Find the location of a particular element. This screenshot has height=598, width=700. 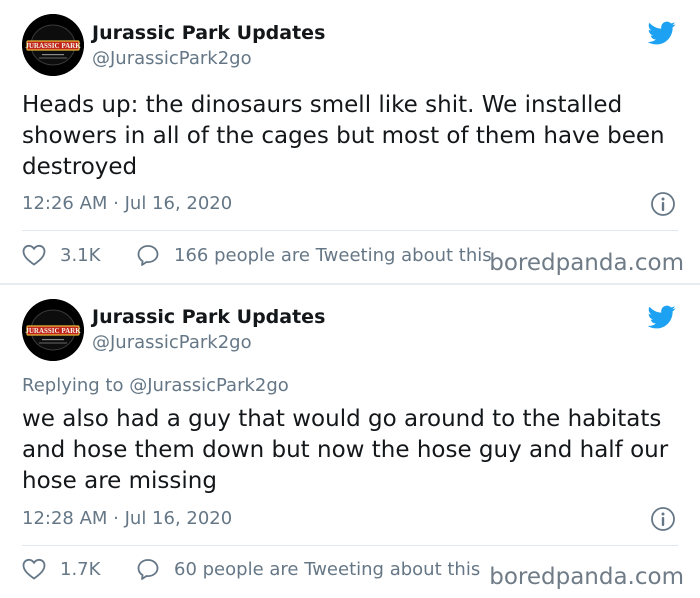

like-button: 1.7K is located at coordinates (61, 569).